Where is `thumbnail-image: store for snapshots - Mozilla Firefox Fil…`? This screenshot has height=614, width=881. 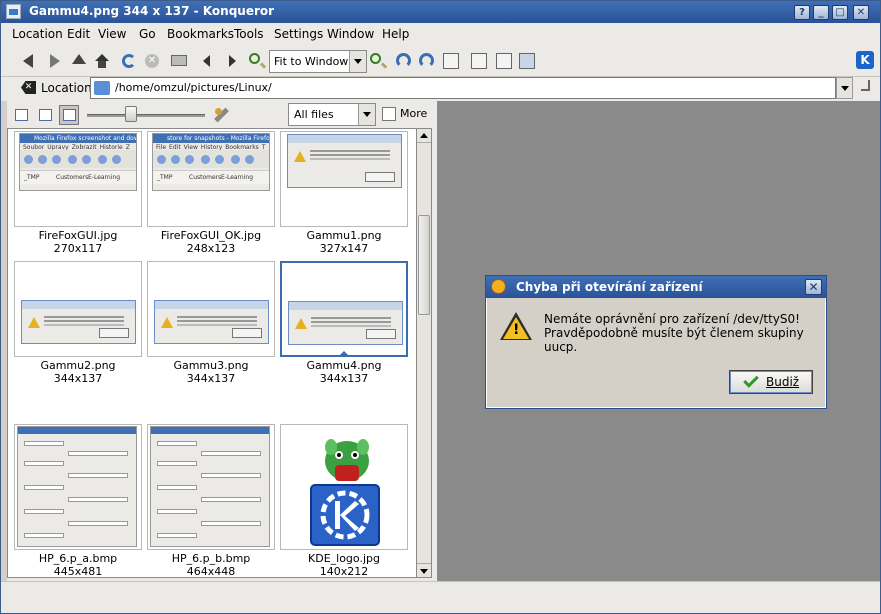
thumbnail-image: store for snapshots - Mozilla Firefox Fil… is located at coordinates (211, 179).